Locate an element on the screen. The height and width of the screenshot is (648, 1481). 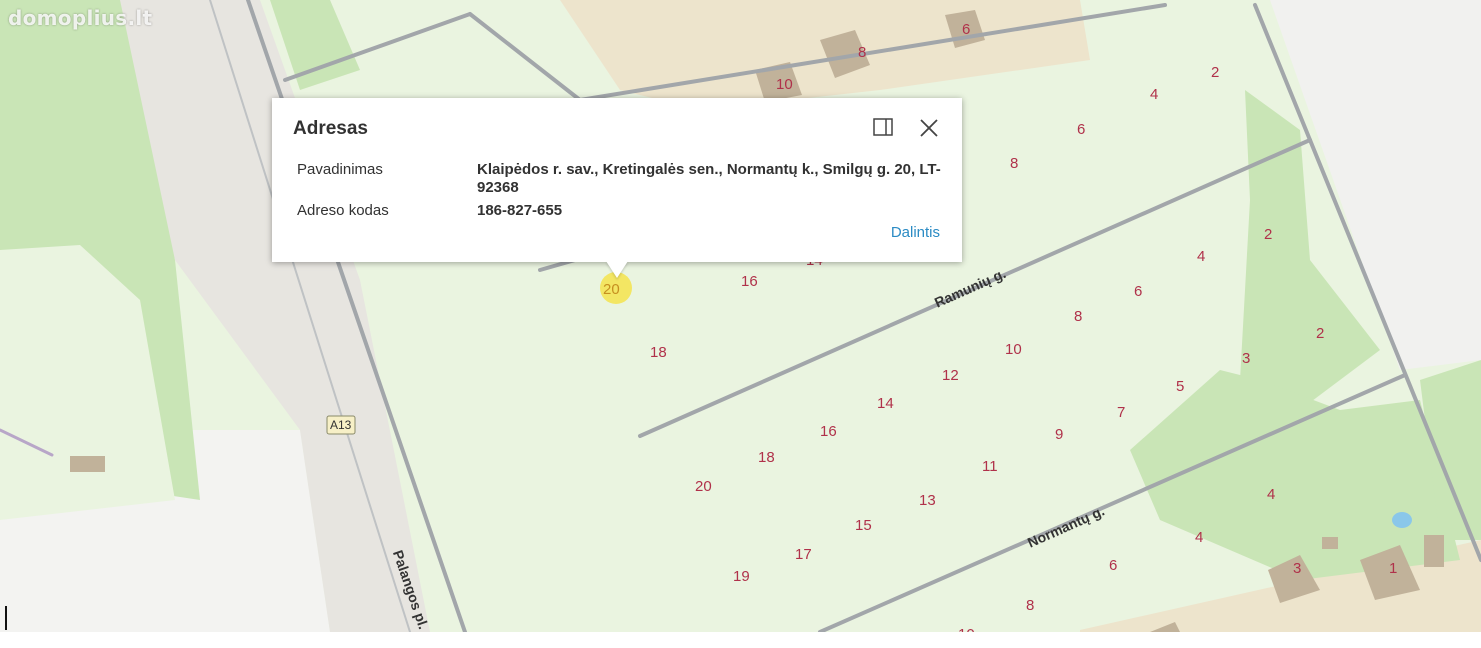
house-number: 15 is located at coordinates (863, 525).